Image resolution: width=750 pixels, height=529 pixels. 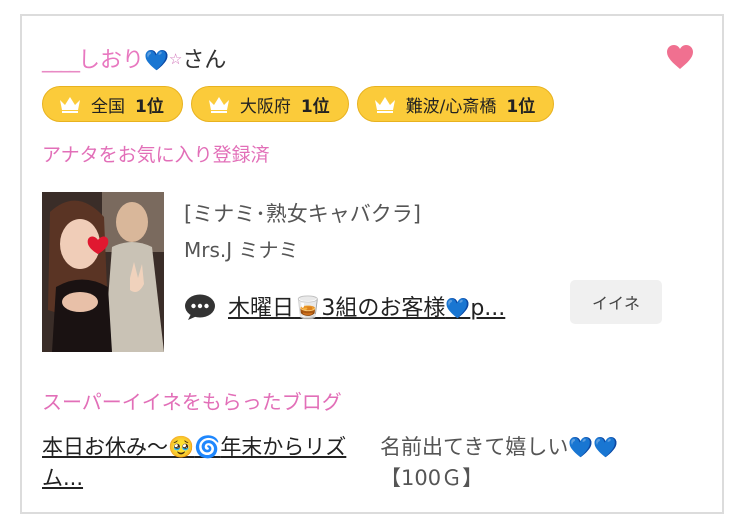 I want to click on whiskey-emoji: 🥃, so click(x=308, y=308).